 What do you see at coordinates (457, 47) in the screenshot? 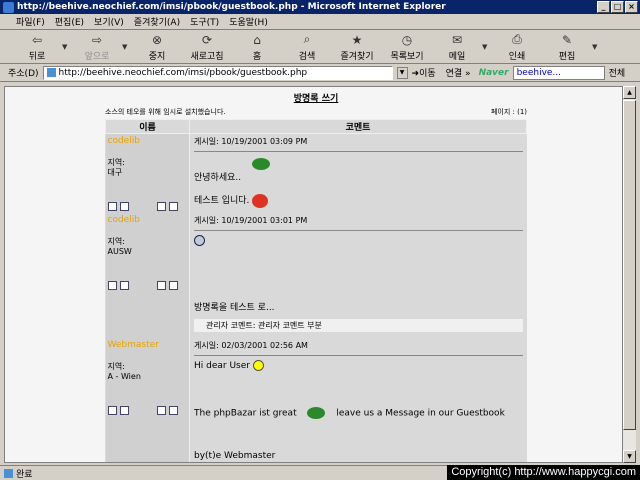
I see `toolbar-button: ✉ 메일` at bounding box center [457, 47].